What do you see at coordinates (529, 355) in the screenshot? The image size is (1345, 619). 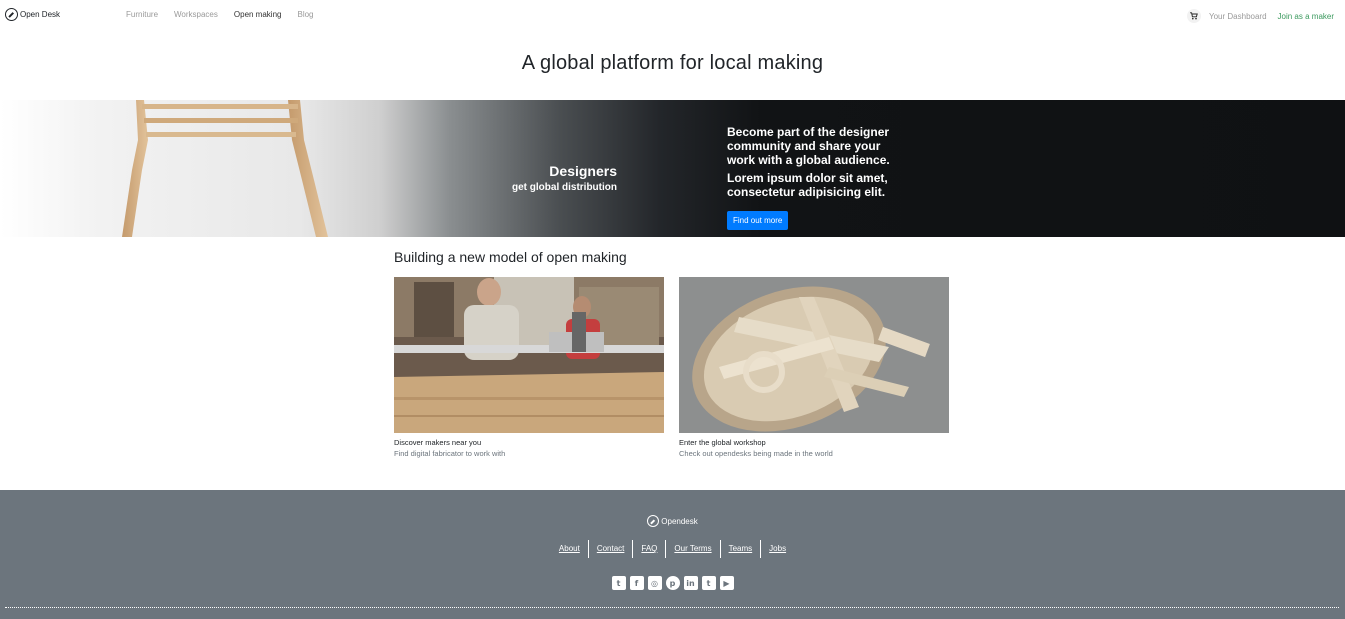 I see `workshop-photo` at bounding box center [529, 355].